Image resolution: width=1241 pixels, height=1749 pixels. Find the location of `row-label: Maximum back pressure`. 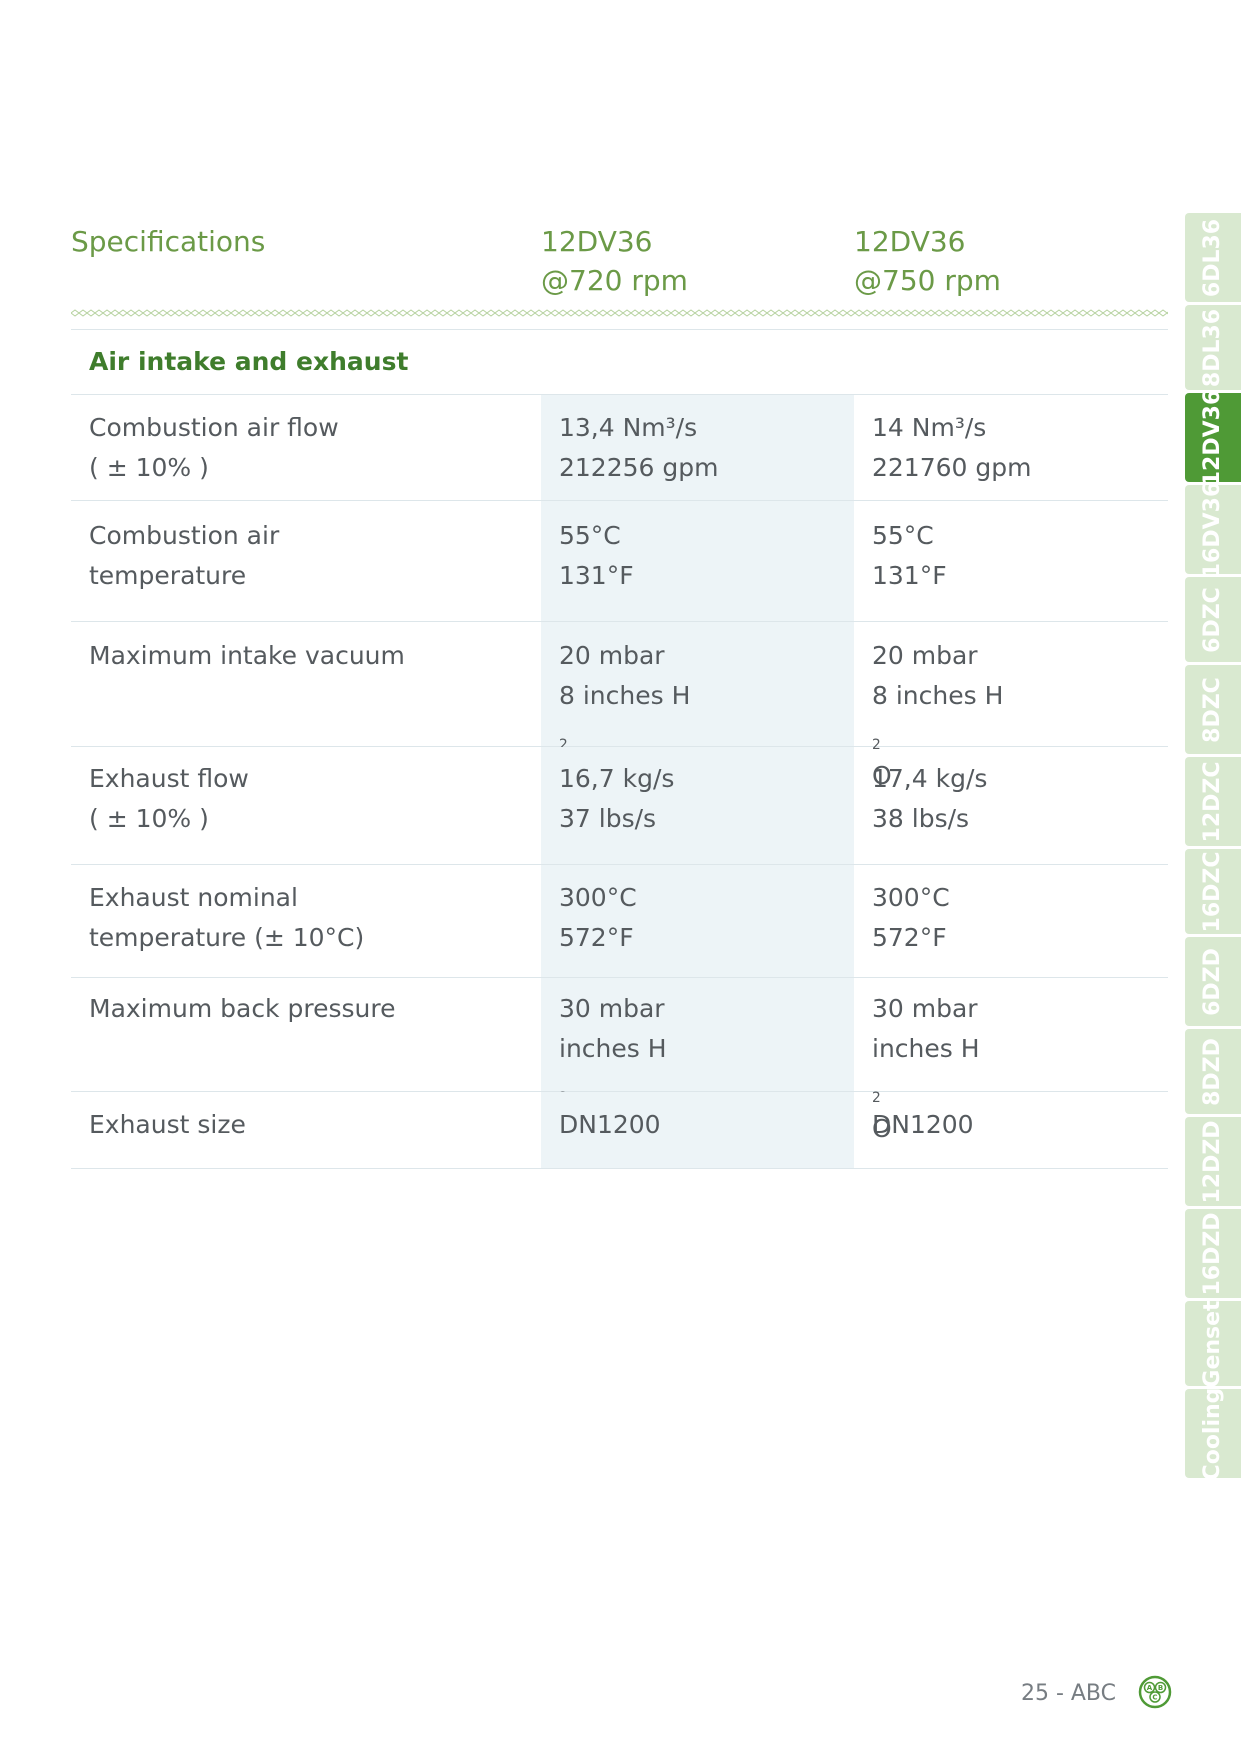

row-label: Maximum back pressure is located at coordinates (242, 1008).